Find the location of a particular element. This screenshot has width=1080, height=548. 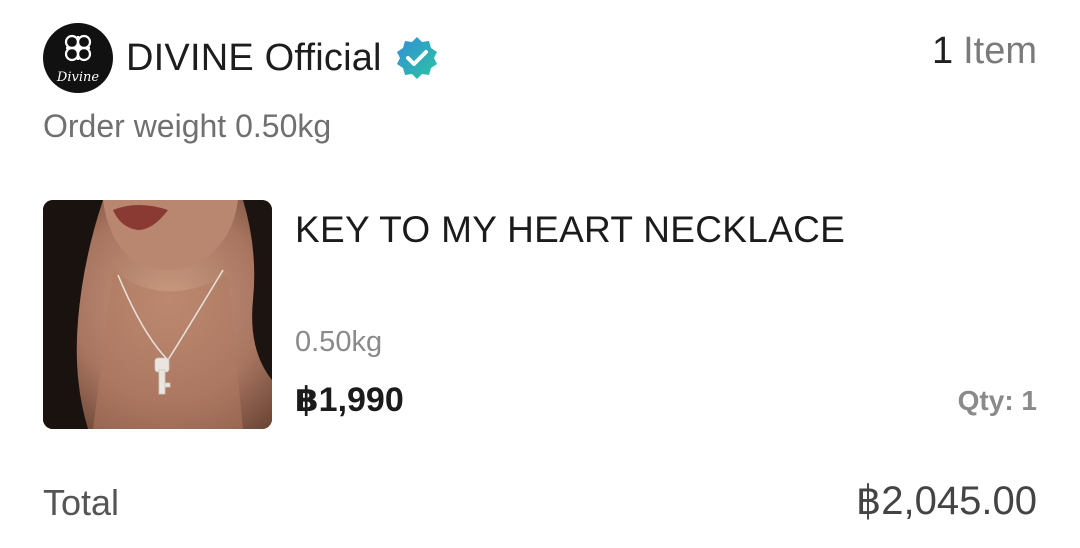

divine-logo-icon: Divine is located at coordinates (78, 58).